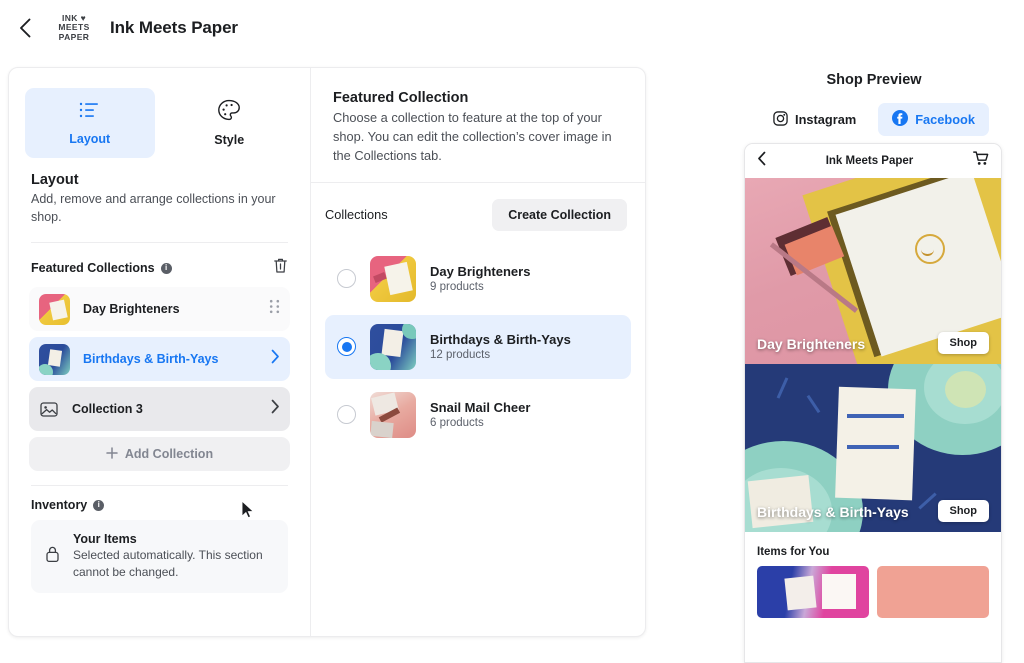  What do you see at coordinates (945, 119) in the screenshot?
I see `channel-tab-facebook-label: Facebook` at bounding box center [945, 119].